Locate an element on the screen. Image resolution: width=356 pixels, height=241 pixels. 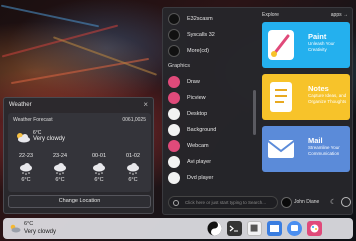
change-location-button: Change Location is located at coordinates (79, 201).